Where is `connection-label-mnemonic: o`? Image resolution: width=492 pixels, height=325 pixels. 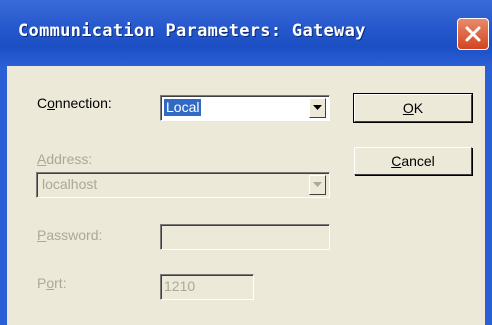 connection-label-mnemonic: o is located at coordinates (51, 103).